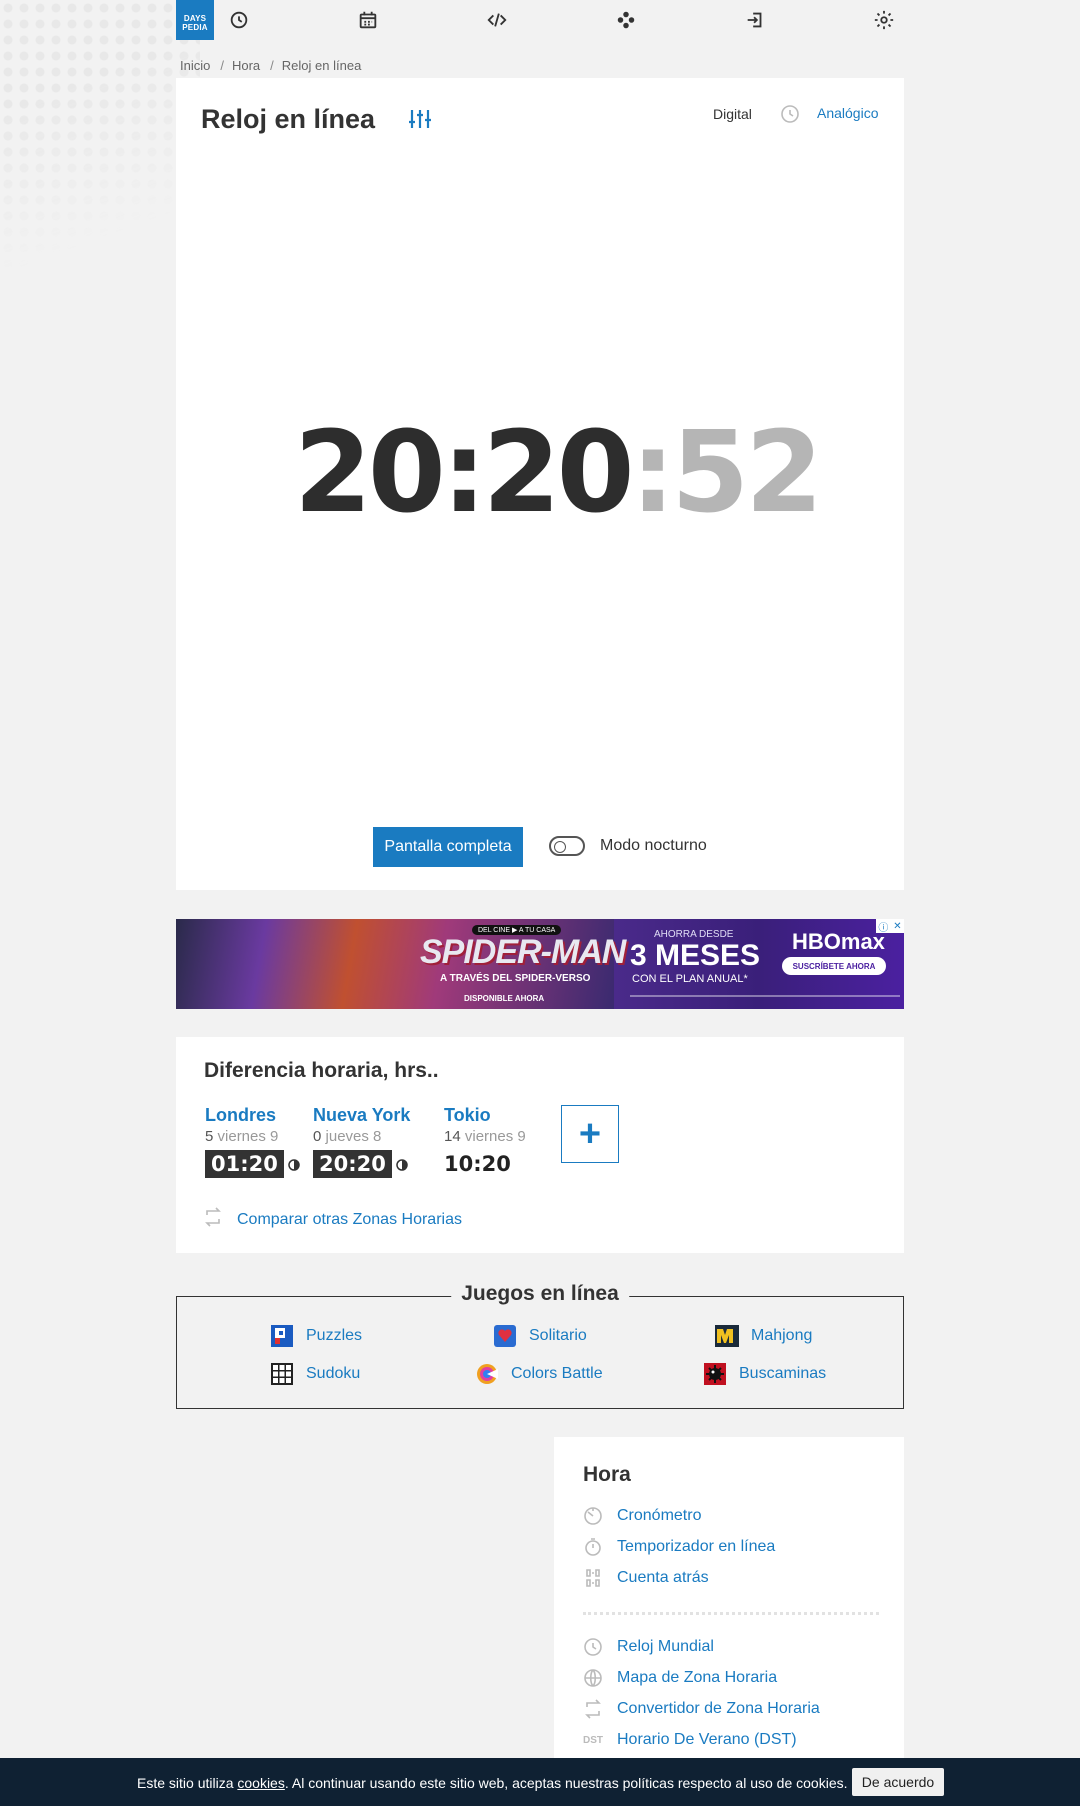 Image resolution: width=1080 pixels, height=1806 pixels. Describe the element at coordinates (332, 1219) in the screenshot. I see `compare-timezones-link: Comparar otras Zonas Horarias` at that location.